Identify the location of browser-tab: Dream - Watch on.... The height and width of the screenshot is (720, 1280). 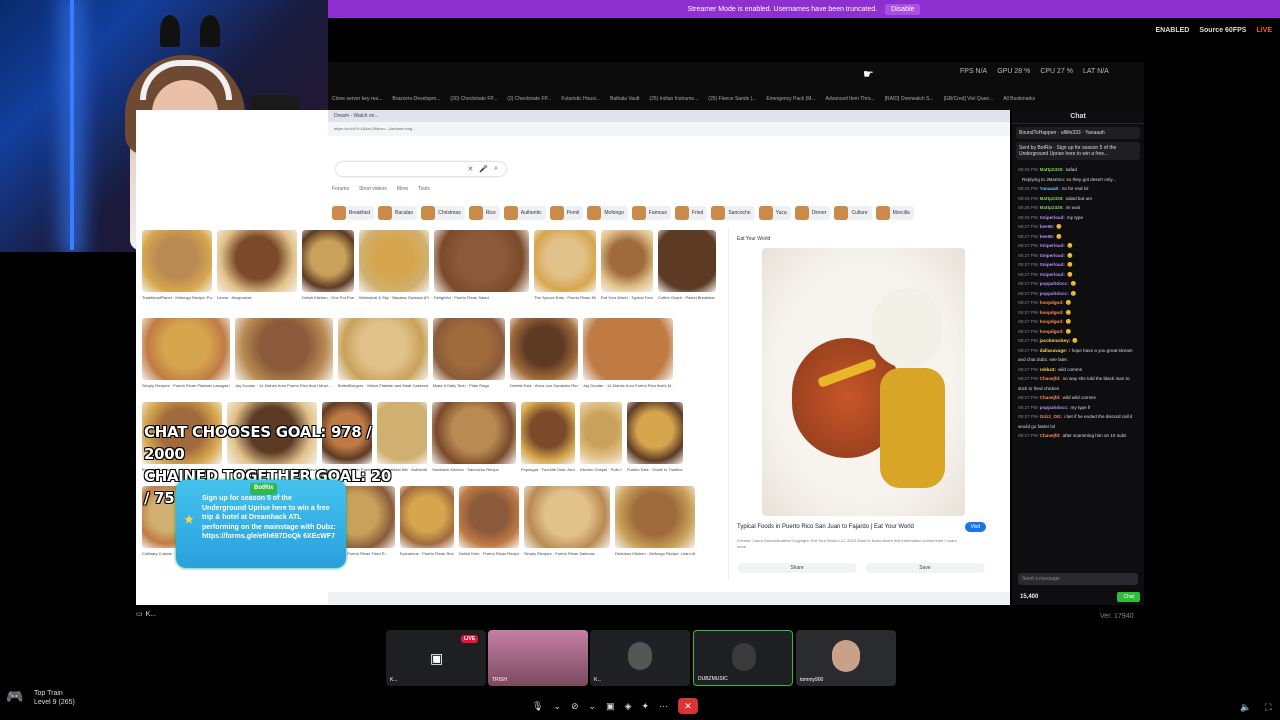
(669, 116).